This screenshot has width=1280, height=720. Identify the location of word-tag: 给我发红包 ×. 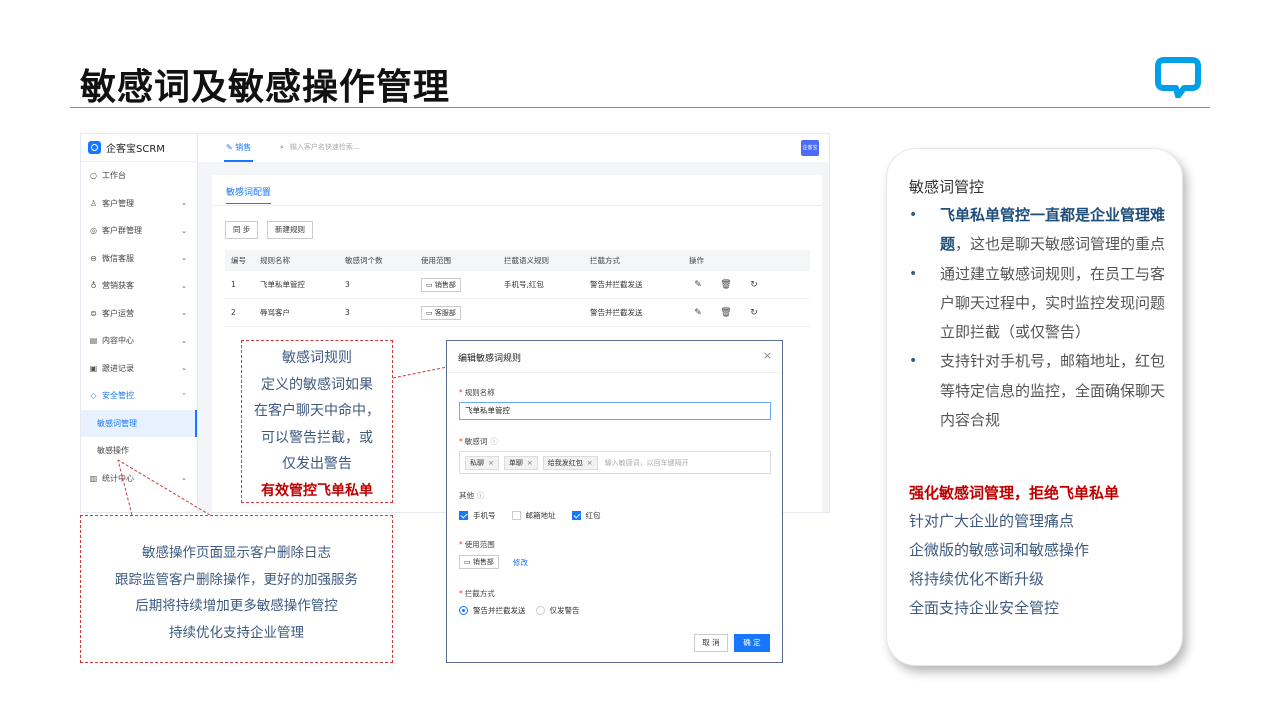
(570, 462).